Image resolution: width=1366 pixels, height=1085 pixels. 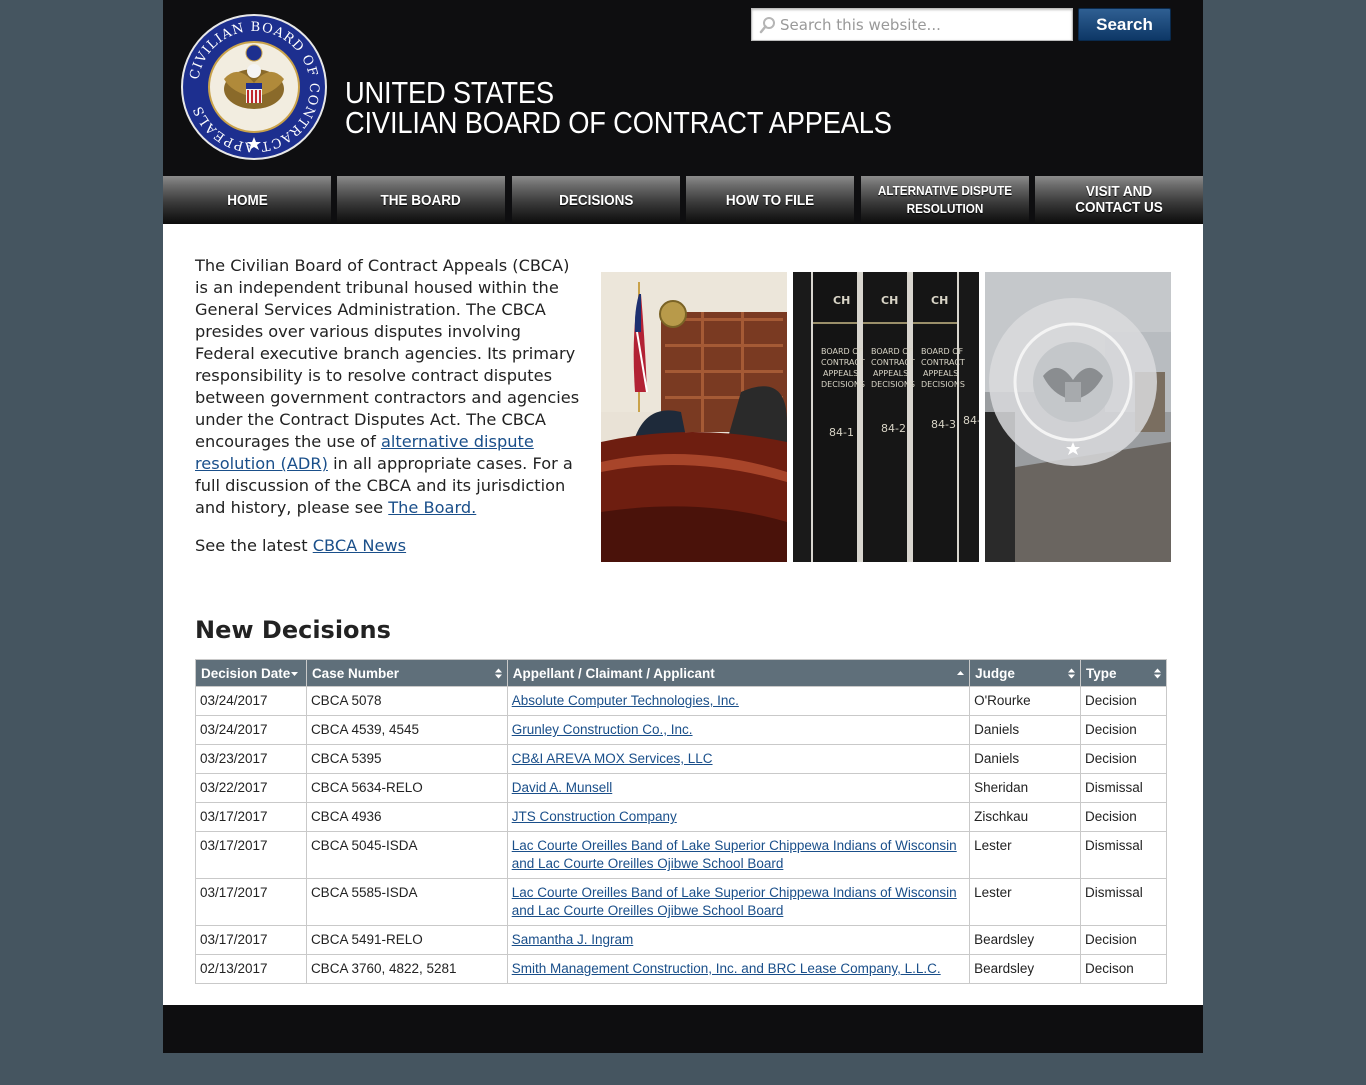 What do you see at coordinates (449, 92) in the screenshot?
I see `site-title-line1: UNITED STATES` at bounding box center [449, 92].